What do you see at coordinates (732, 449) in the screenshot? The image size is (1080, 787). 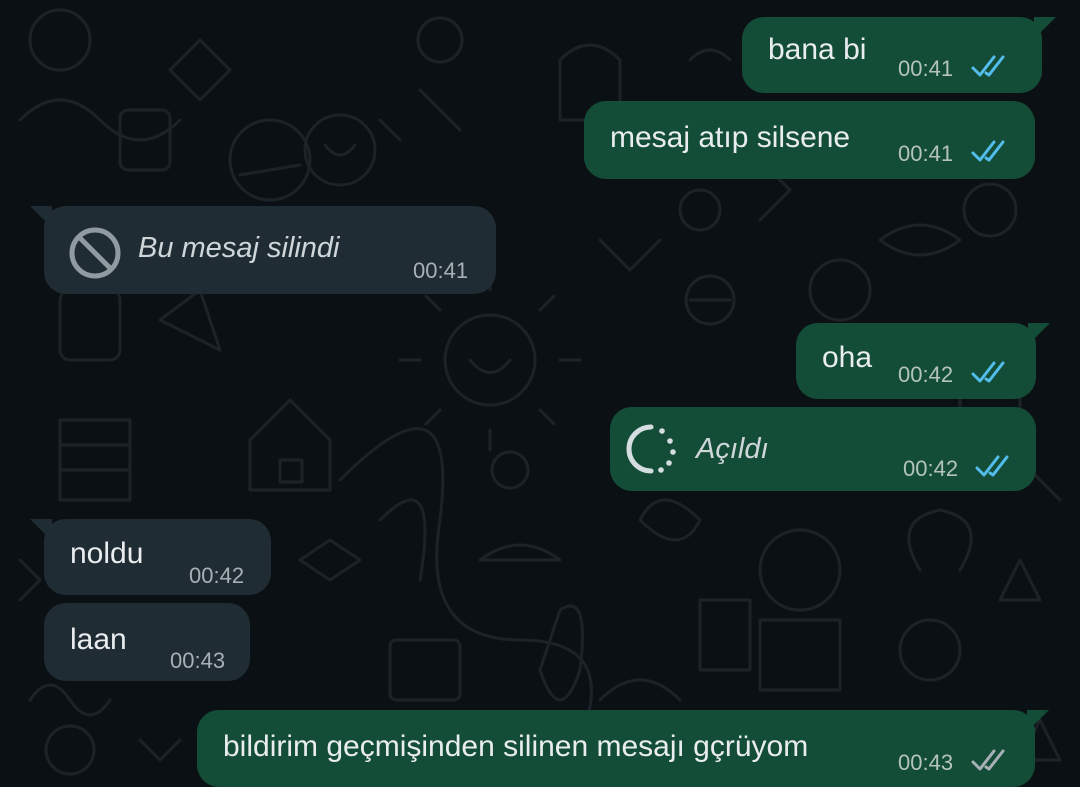 I see `message-text: Açıldı` at bounding box center [732, 449].